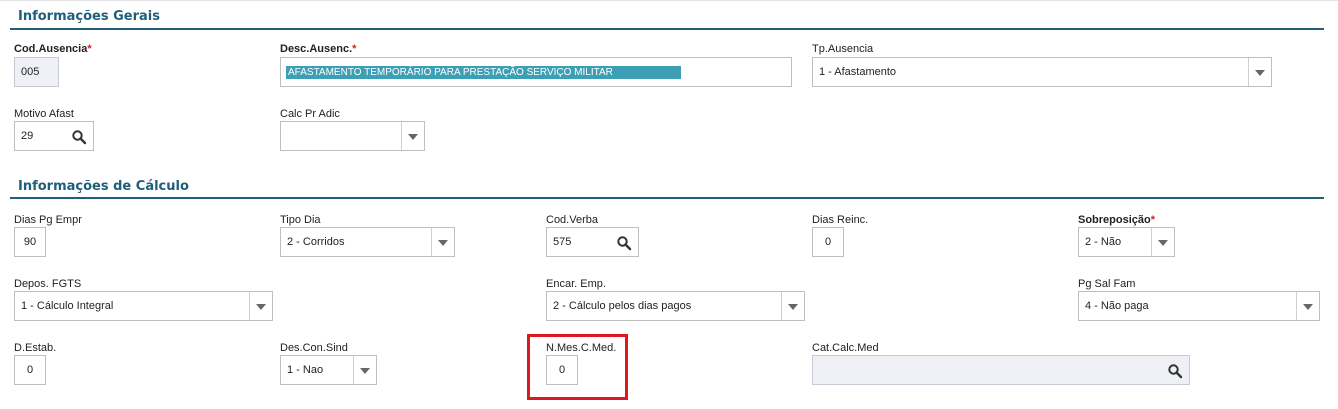  I want to click on cat-calc-med-input, so click(1001, 370).